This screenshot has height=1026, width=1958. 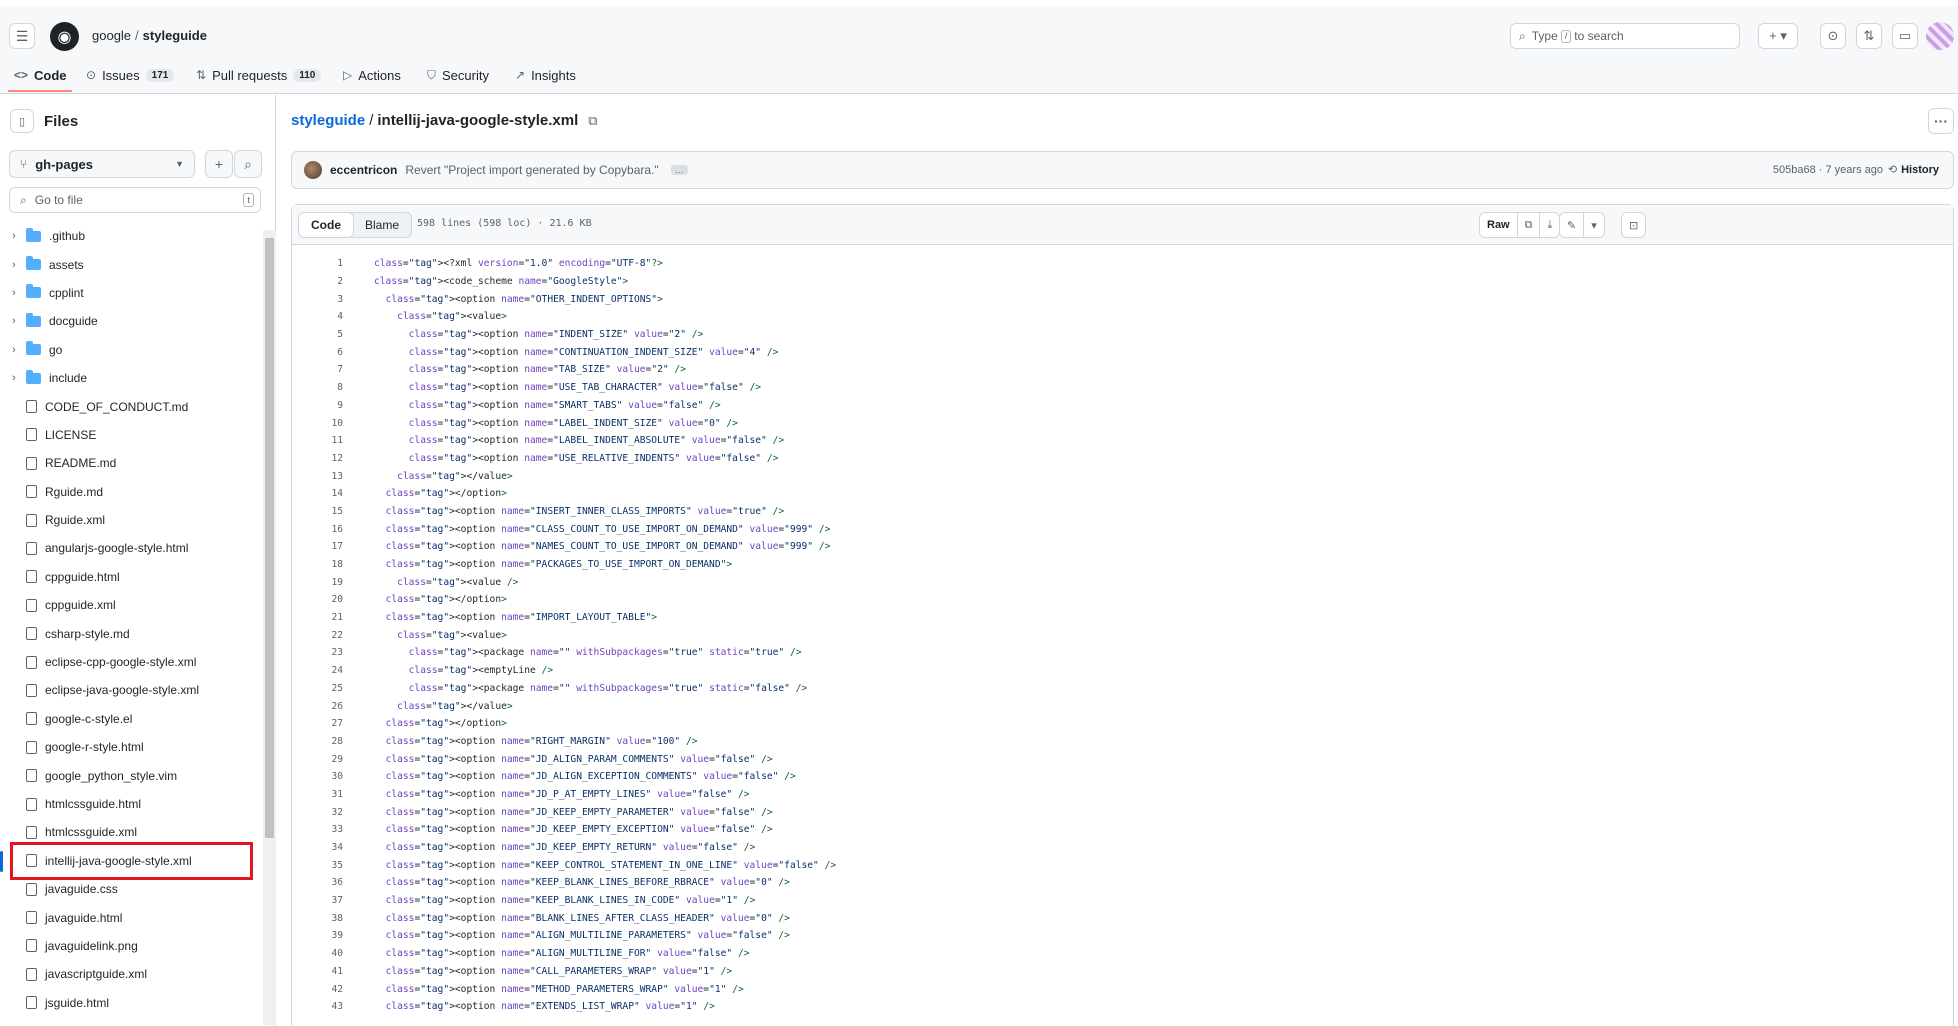 I want to click on inbox-button: ▭, so click(x=1905, y=36).